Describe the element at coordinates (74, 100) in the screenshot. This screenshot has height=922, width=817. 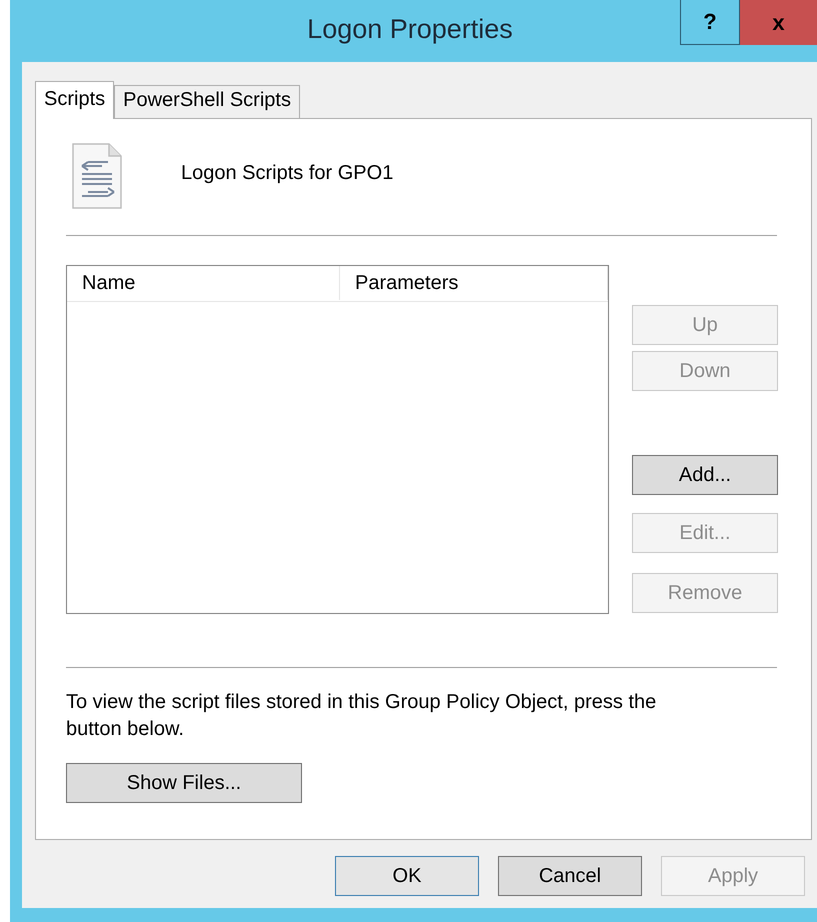
I see `tab: Scripts` at that location.